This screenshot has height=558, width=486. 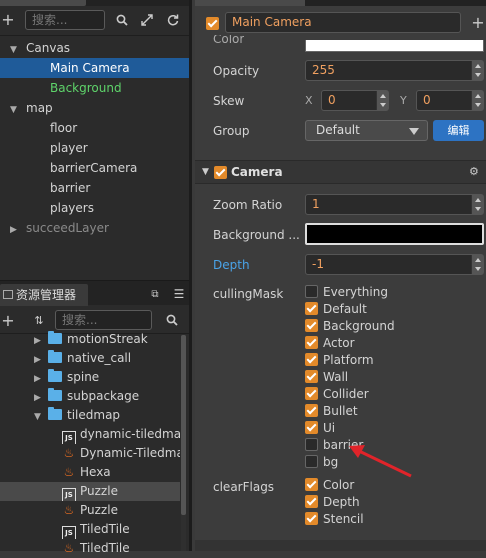 What do you see at coordinates (44, 295) in the screenshot?
I see `assets-tab: 资源管理器` at bounding box center [44, 295].